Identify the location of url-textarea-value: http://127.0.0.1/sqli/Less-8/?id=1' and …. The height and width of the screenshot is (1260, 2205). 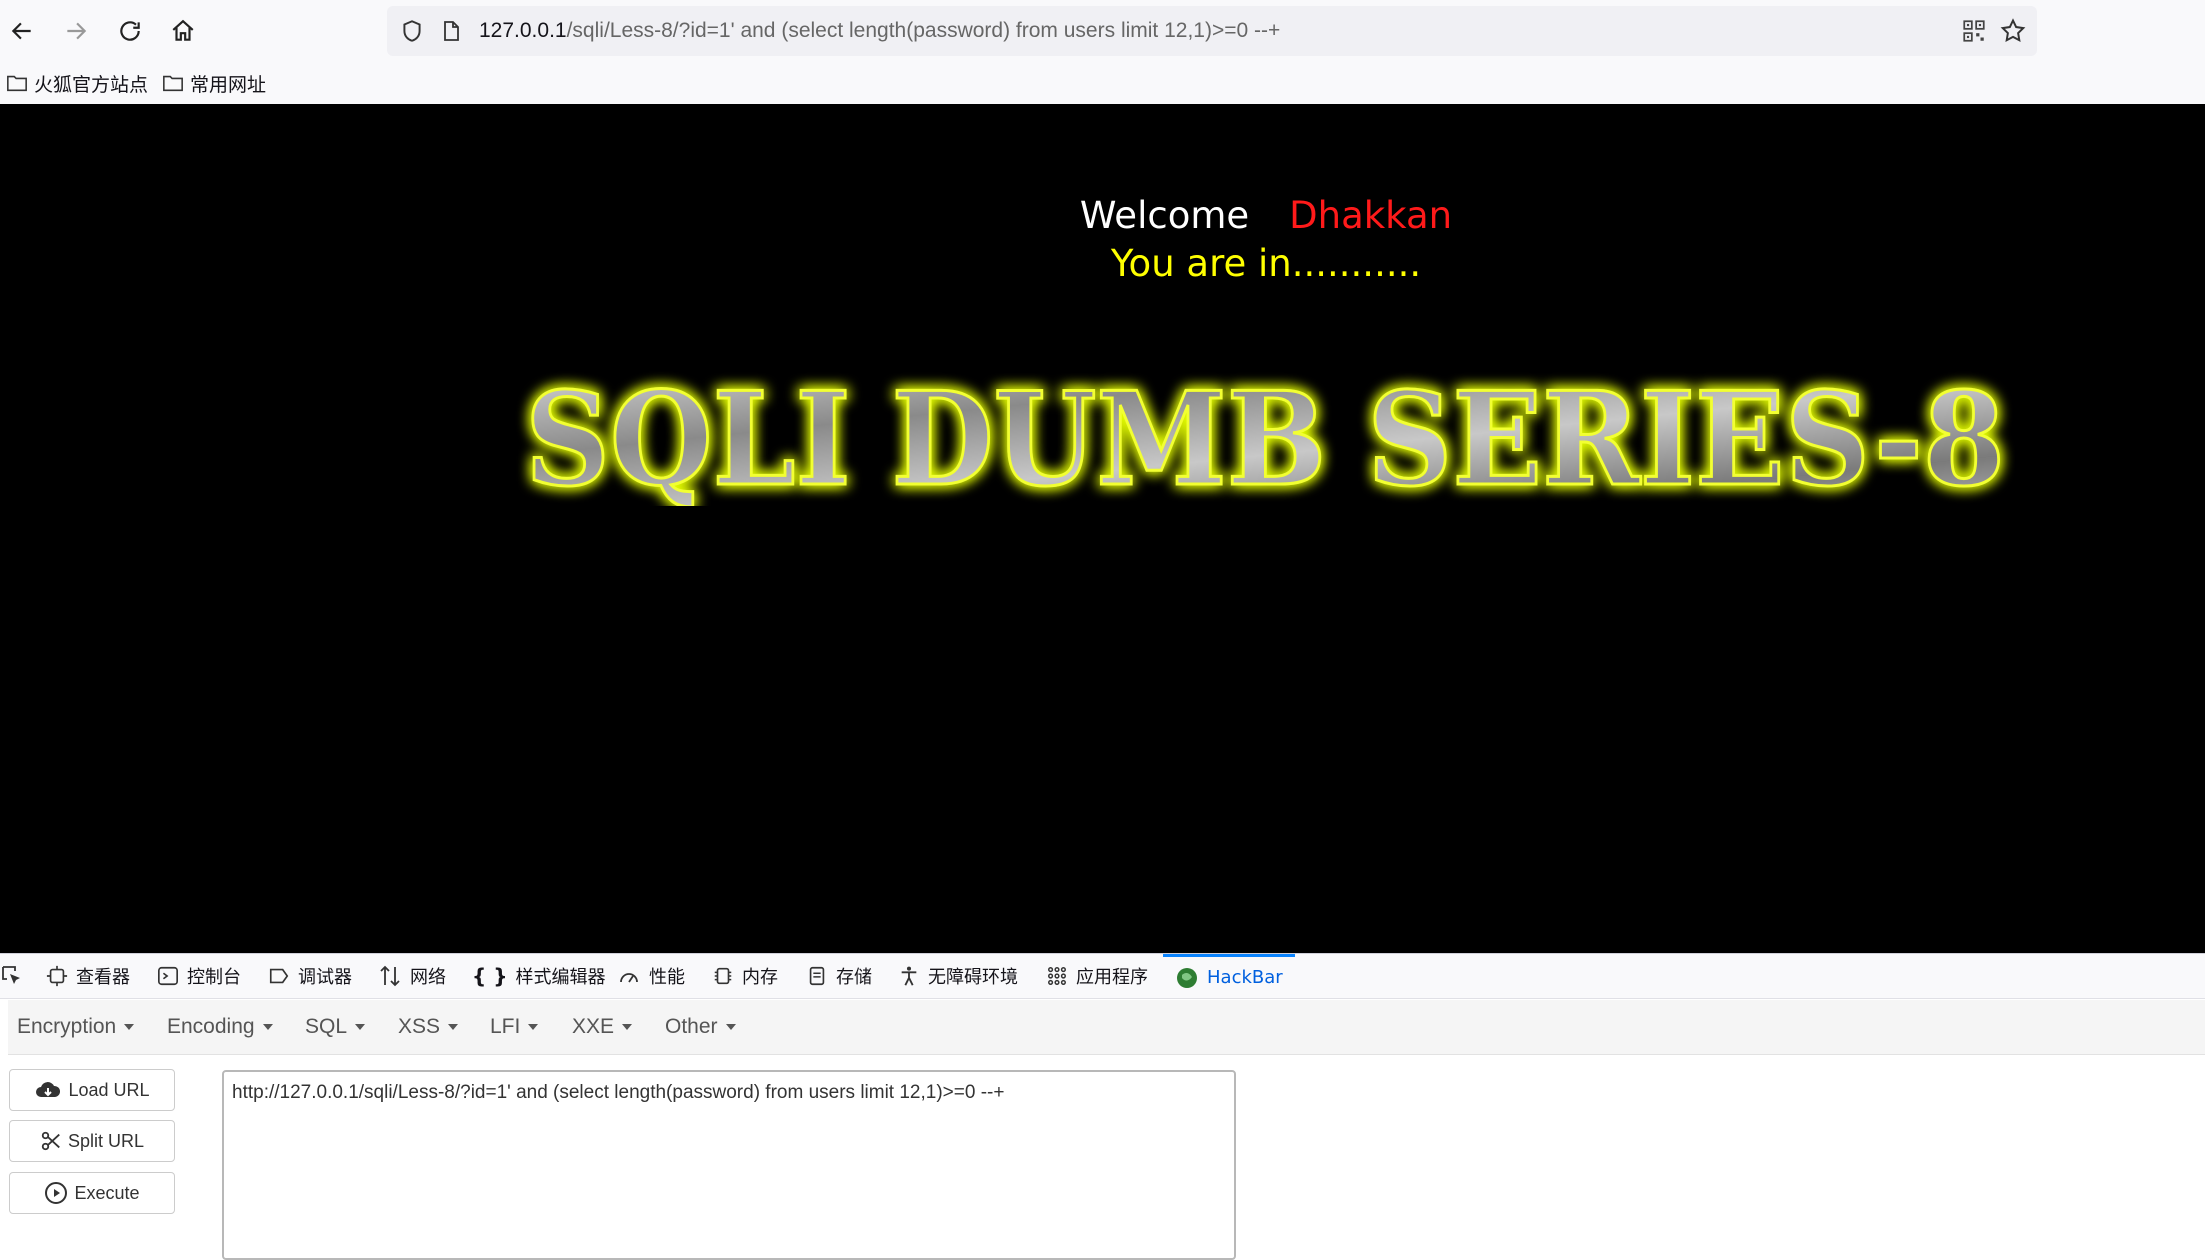
(618, 1092).